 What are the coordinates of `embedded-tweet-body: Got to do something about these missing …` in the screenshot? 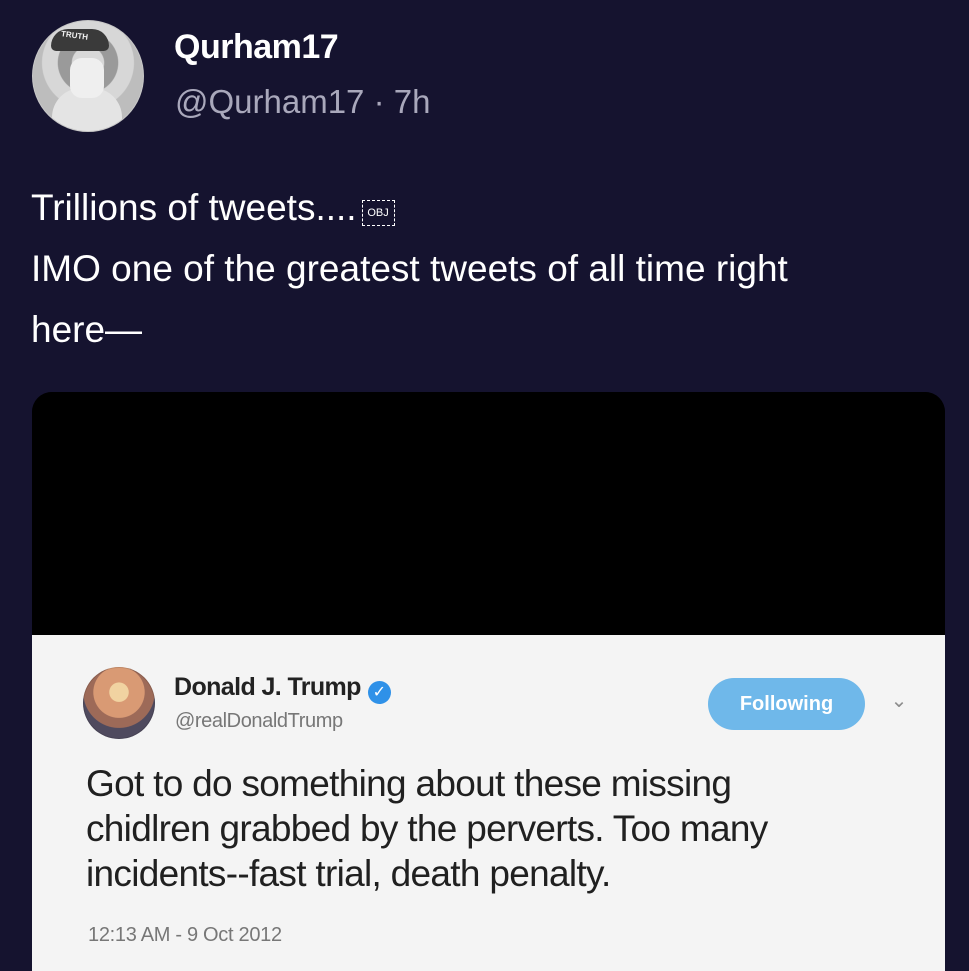 It's located at (496, 828).